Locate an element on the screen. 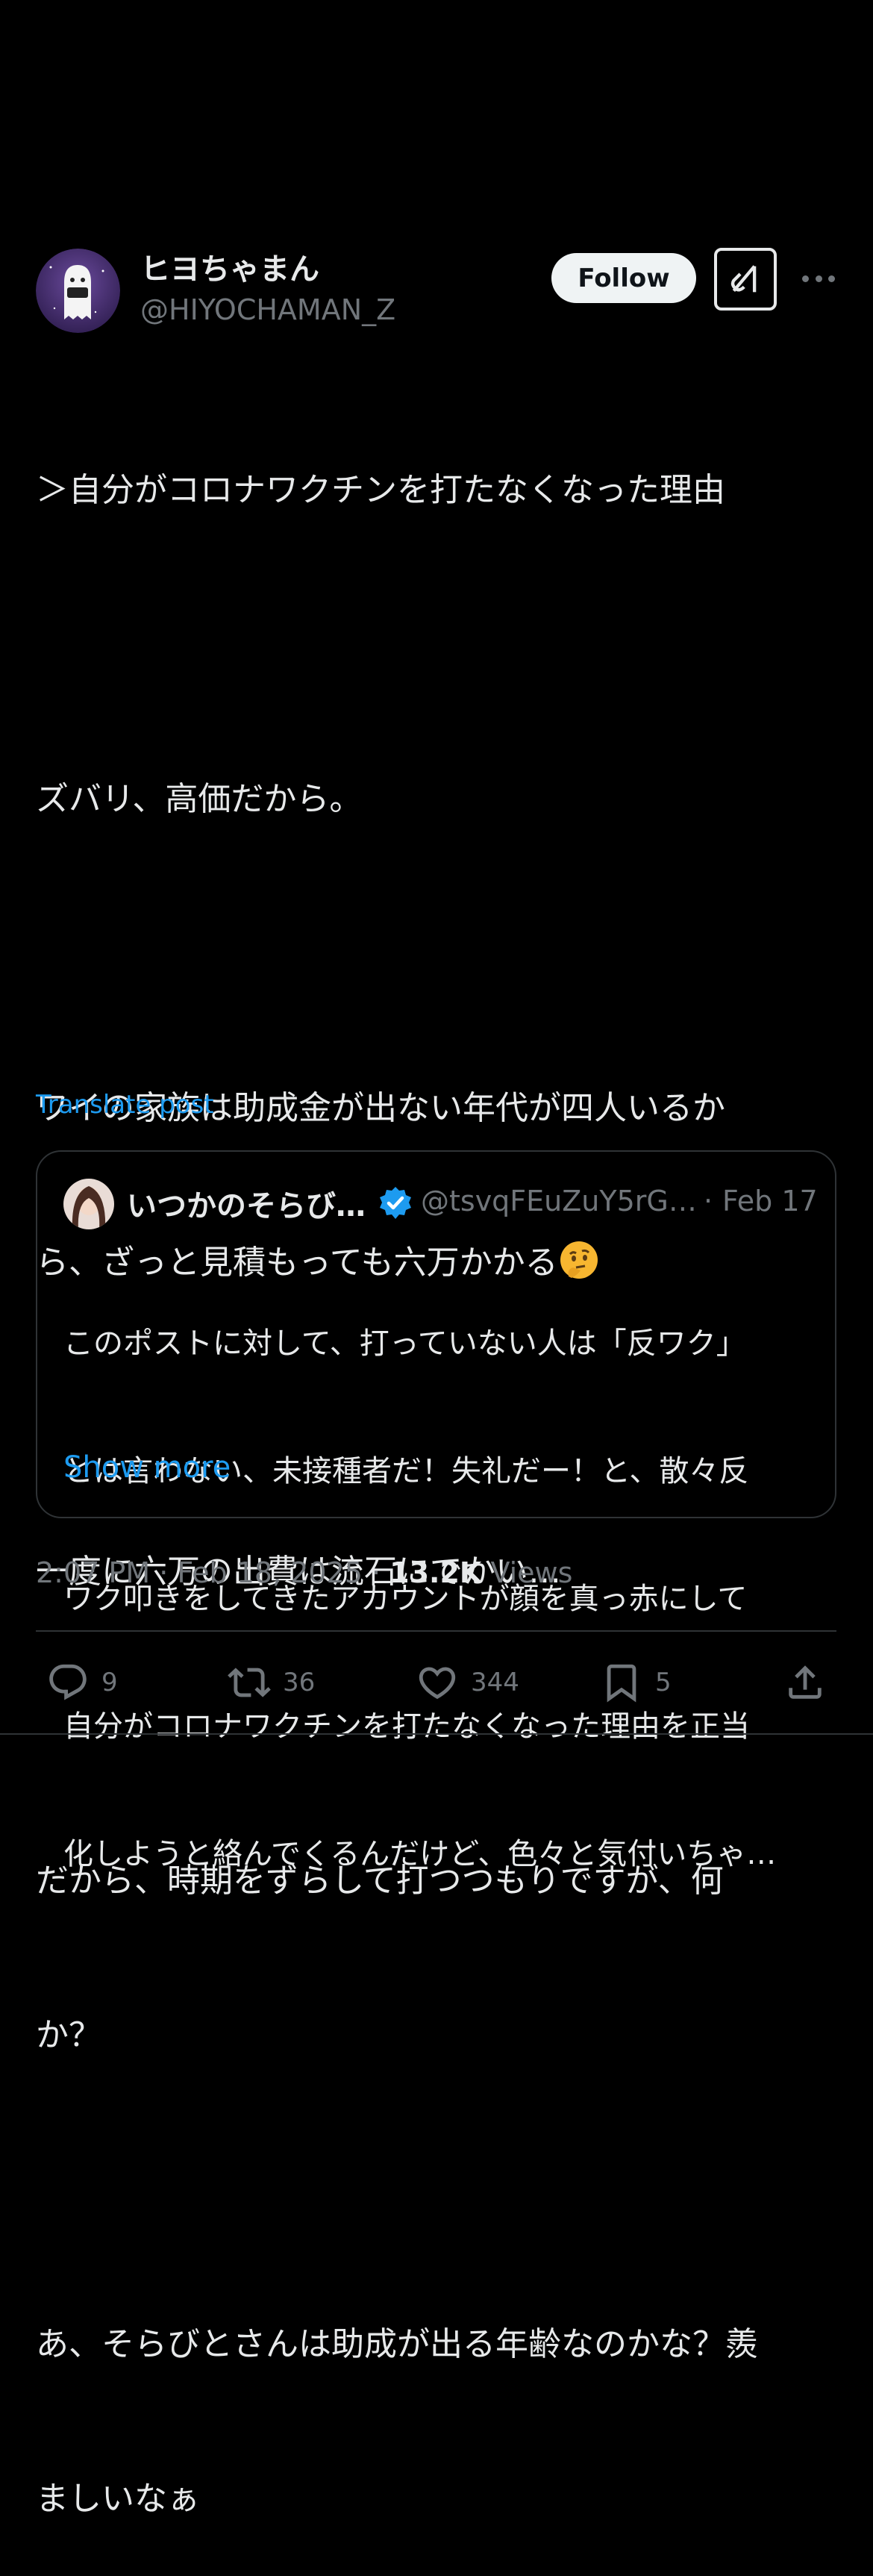 The height and width of the screenshot is (2576, 873). verified-badge-icon is located at coordinates (395, 1203).